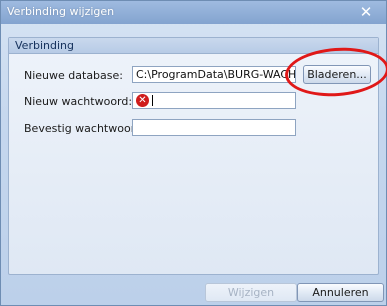 Image resolution: width=387 pixels, height=306 pixels. Describe the element at coordinates (61, 11) in the screenshot. I see `window-title: Verbinding wijzigen` at that location.